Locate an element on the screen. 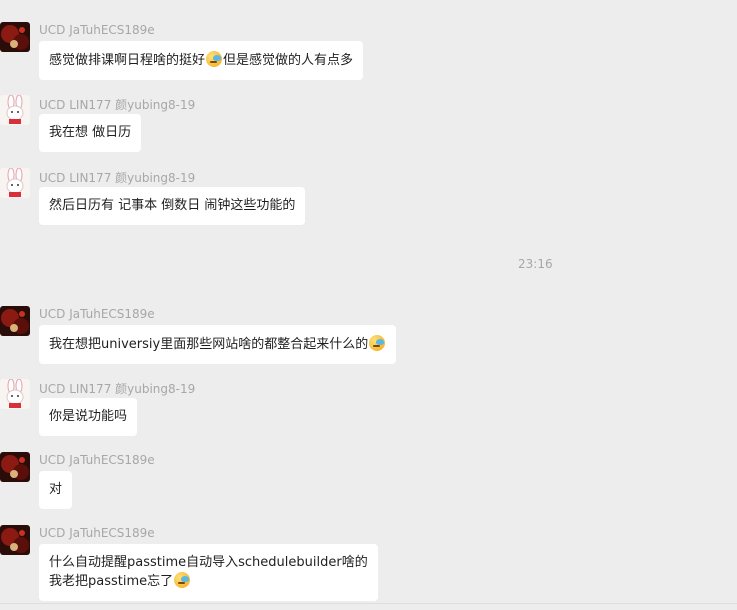 The image size is (737, 610). message-text-line: 什么自动提醒passtime自动导入schedulebuilder啥的 is located at coordinates (208, 562).